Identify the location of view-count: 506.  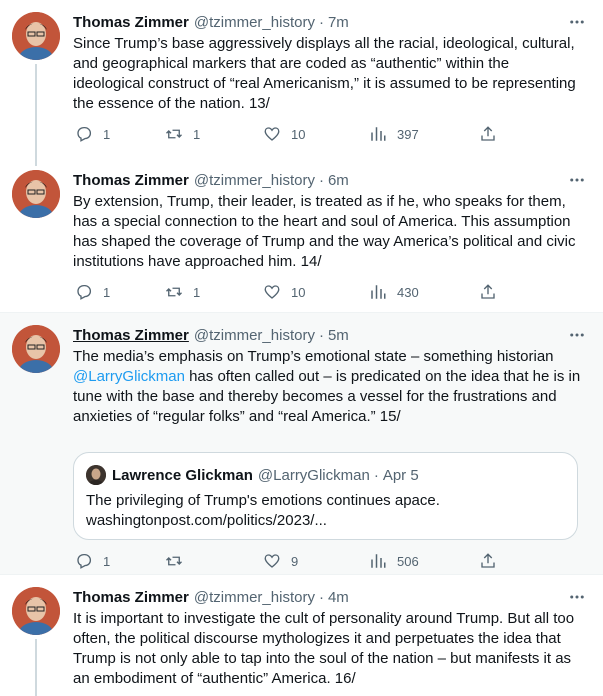
(408, 561).